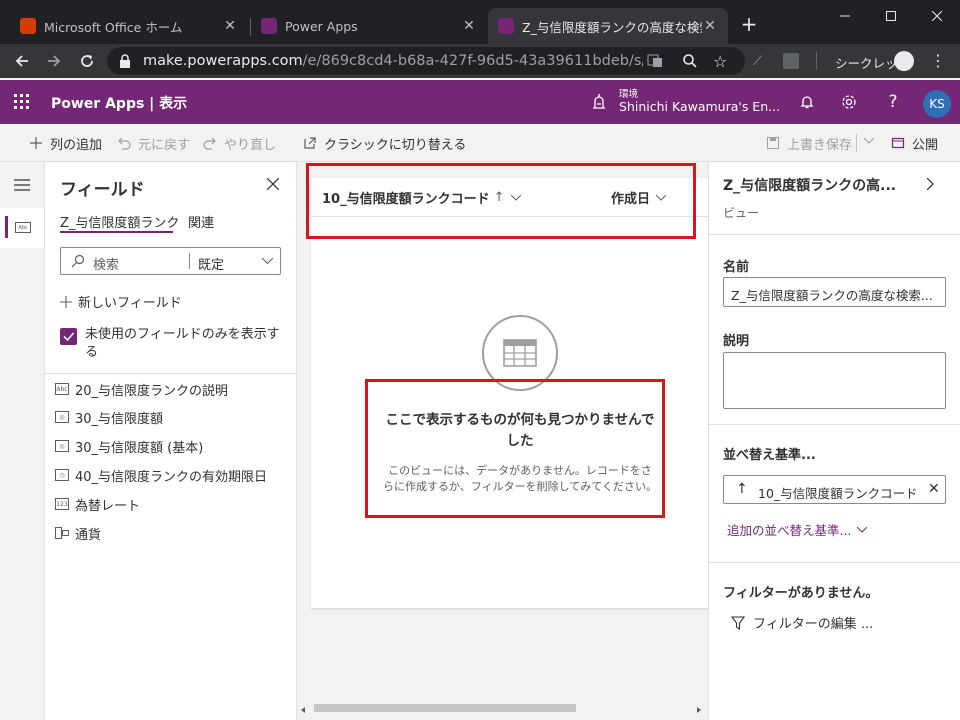 The width and height of the screenshot is (960, 720). I want to click on currency-field-icon: ◎, so click(62, 446).